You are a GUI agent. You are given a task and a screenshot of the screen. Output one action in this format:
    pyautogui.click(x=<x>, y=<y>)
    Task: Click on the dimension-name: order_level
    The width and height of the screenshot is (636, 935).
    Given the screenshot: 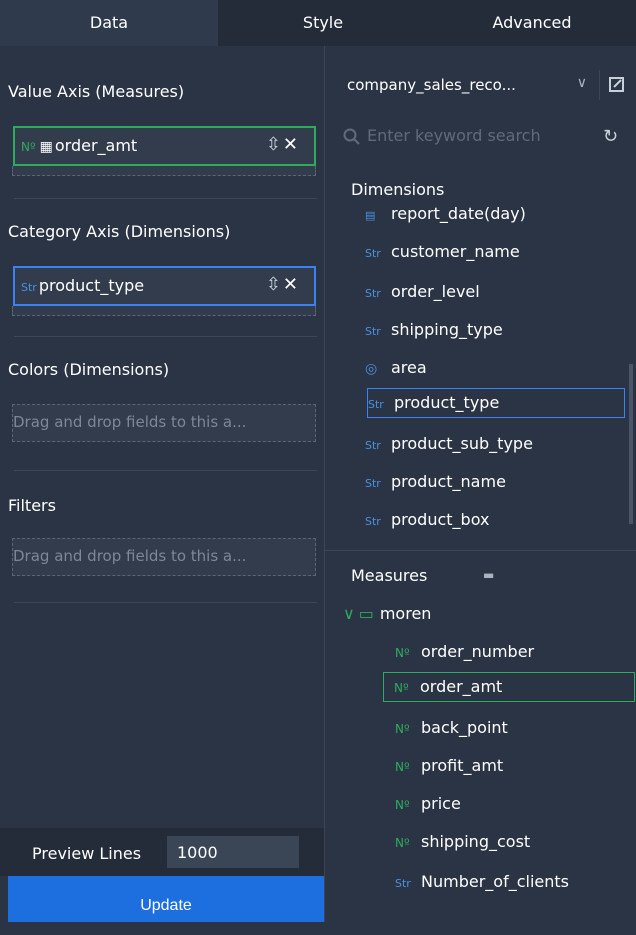 What is the action you would take?
    pyautogui.click(x=435, y=291)
    